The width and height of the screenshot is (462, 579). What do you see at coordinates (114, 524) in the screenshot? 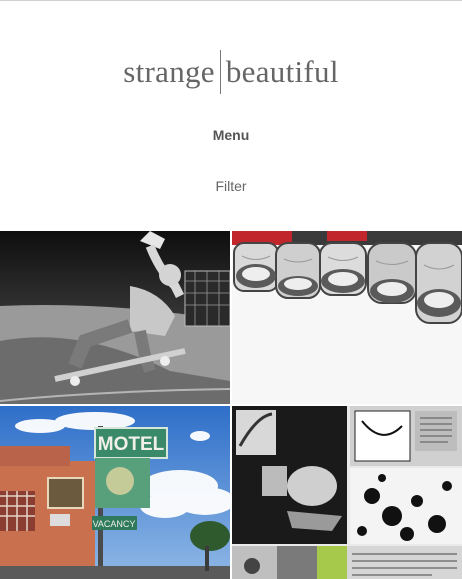
I see `vacancy-sign-text: VACANCY` at bounding box center [114, 524].